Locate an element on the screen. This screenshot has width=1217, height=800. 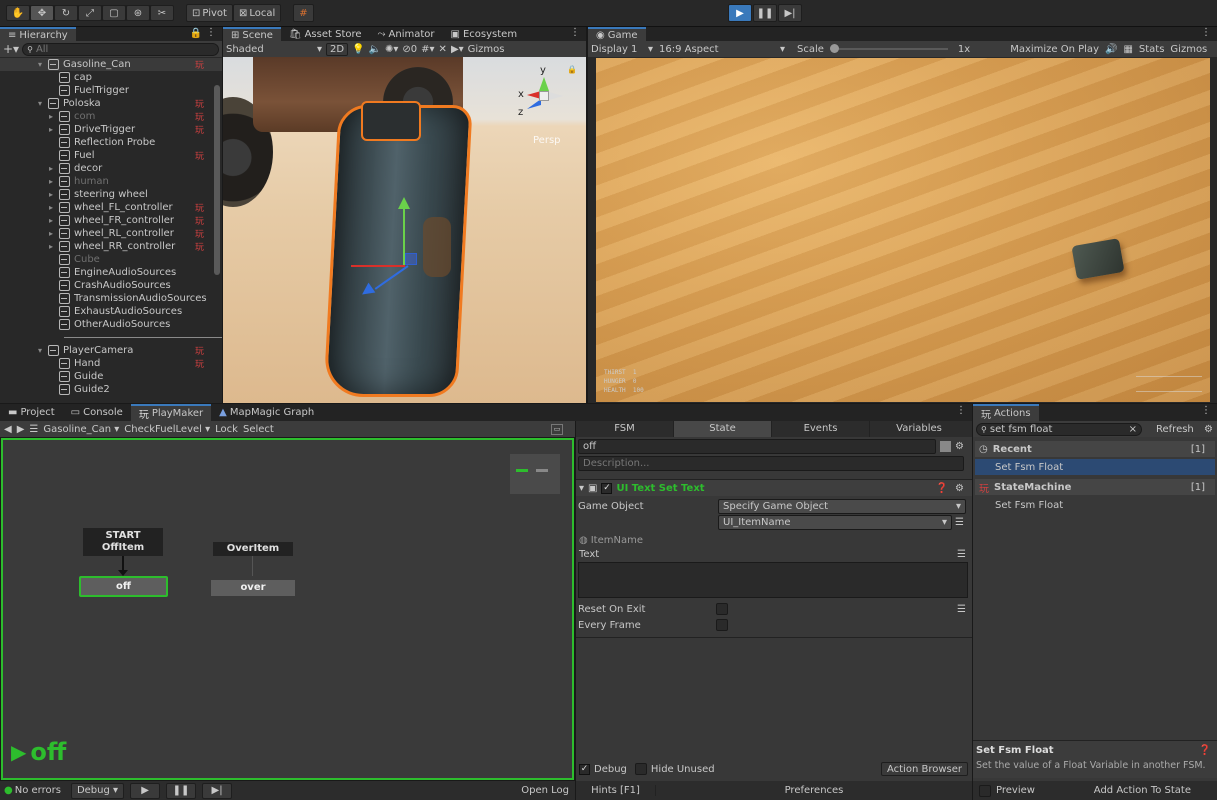
orientation-gizmo: y x z is located at coordinates (545, 93).